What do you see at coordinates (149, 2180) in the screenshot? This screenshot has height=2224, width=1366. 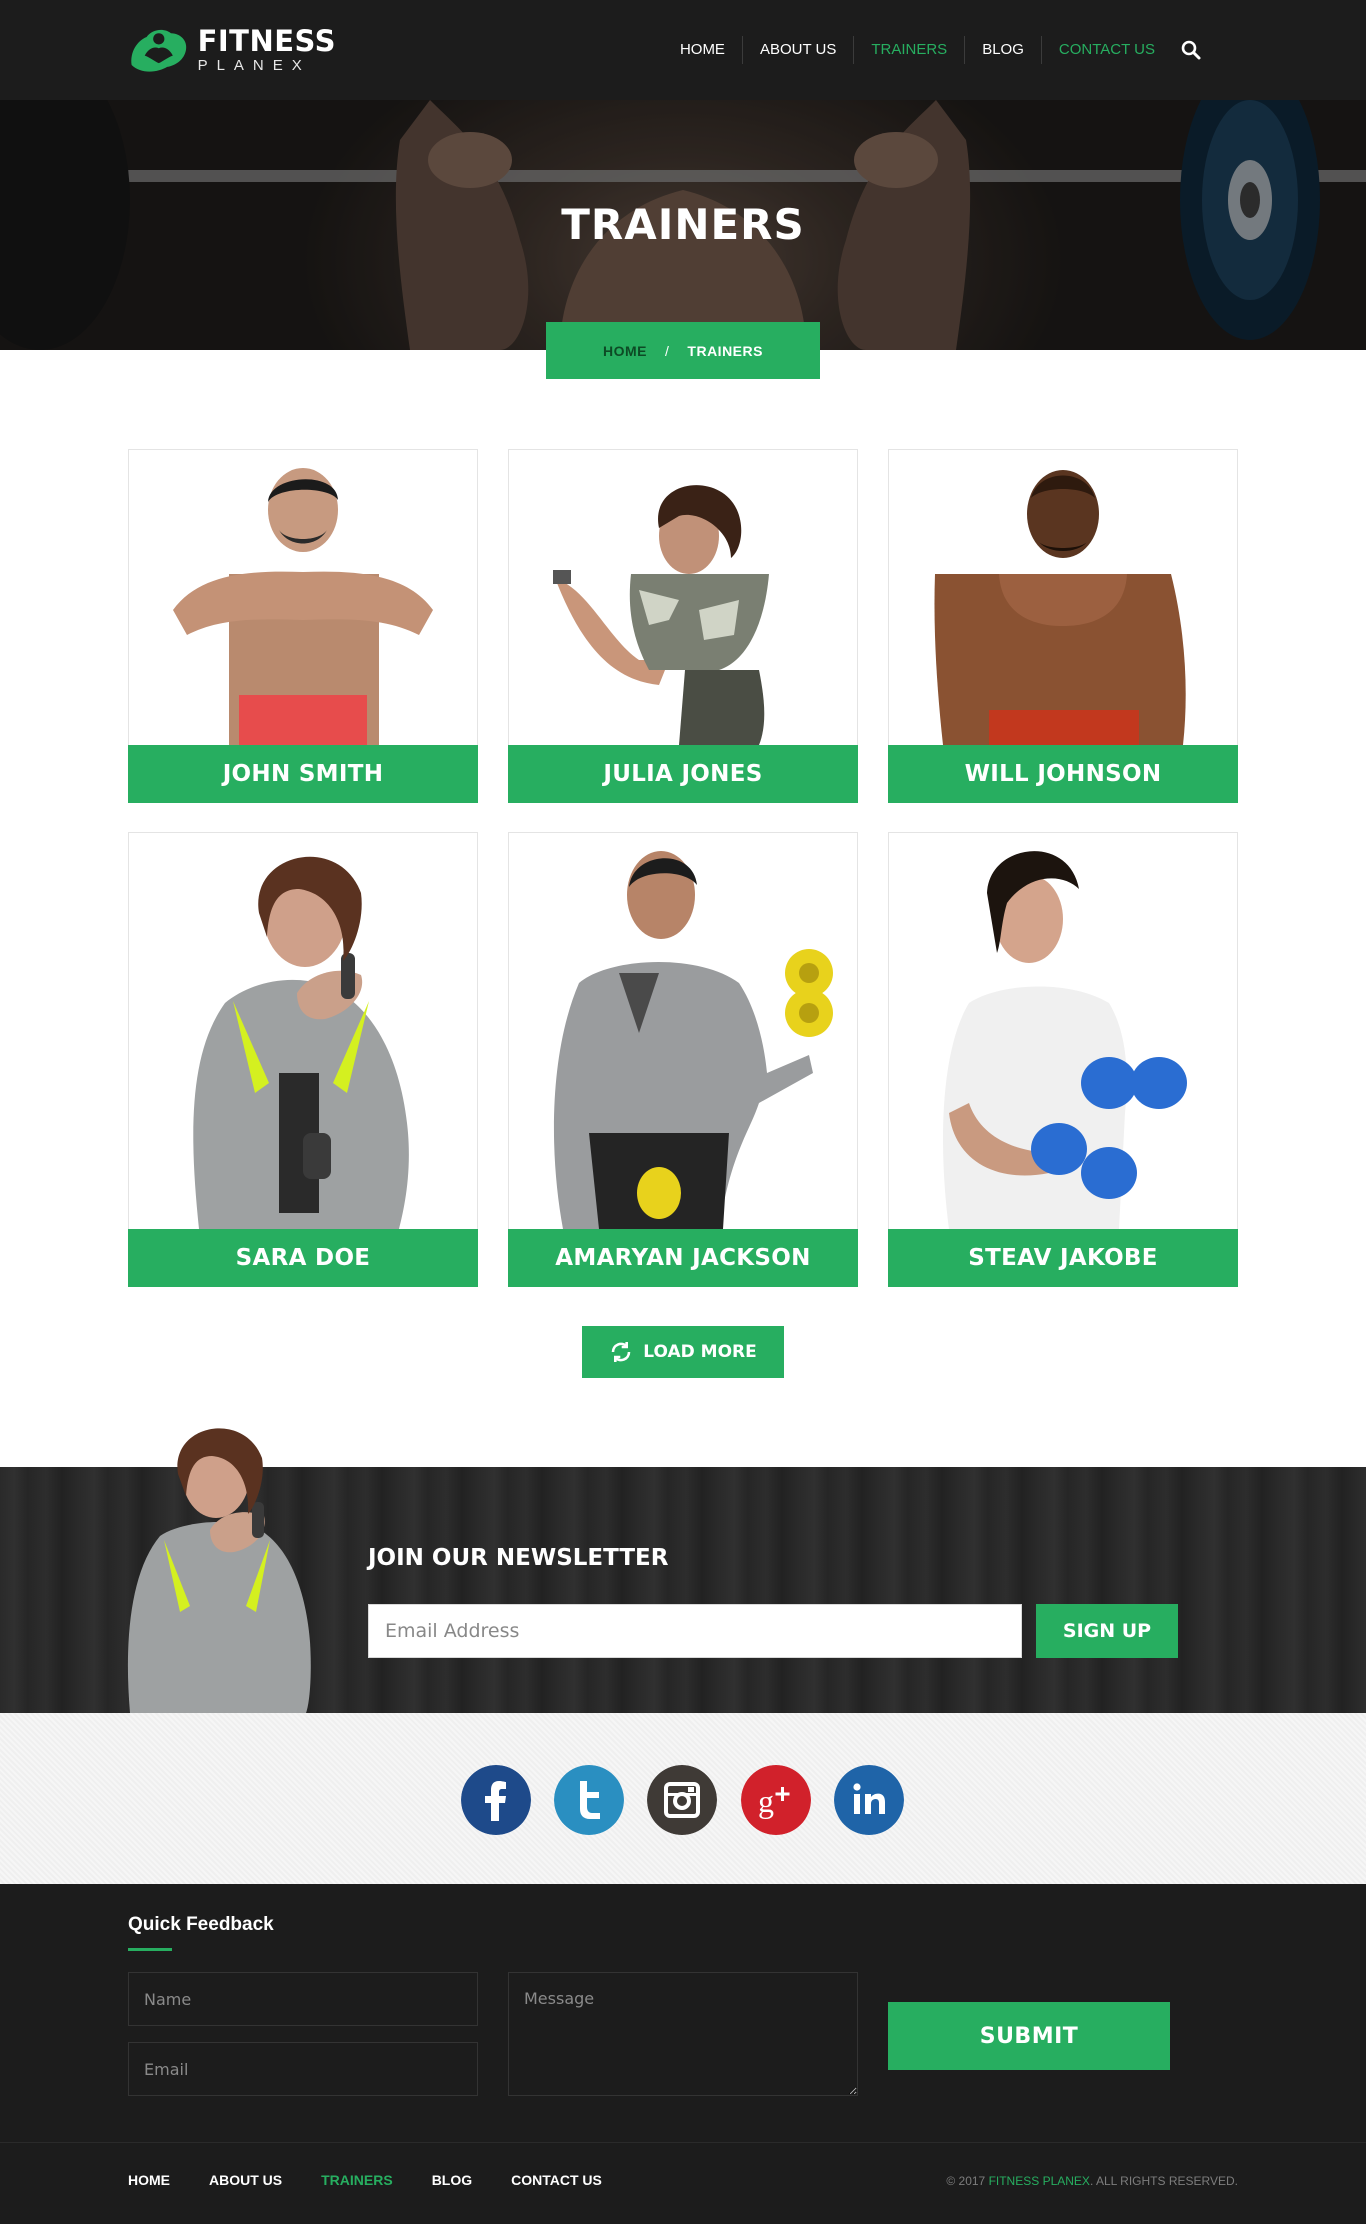 I see `footer-link-home: HOME` at bounding box center [149, 2180].